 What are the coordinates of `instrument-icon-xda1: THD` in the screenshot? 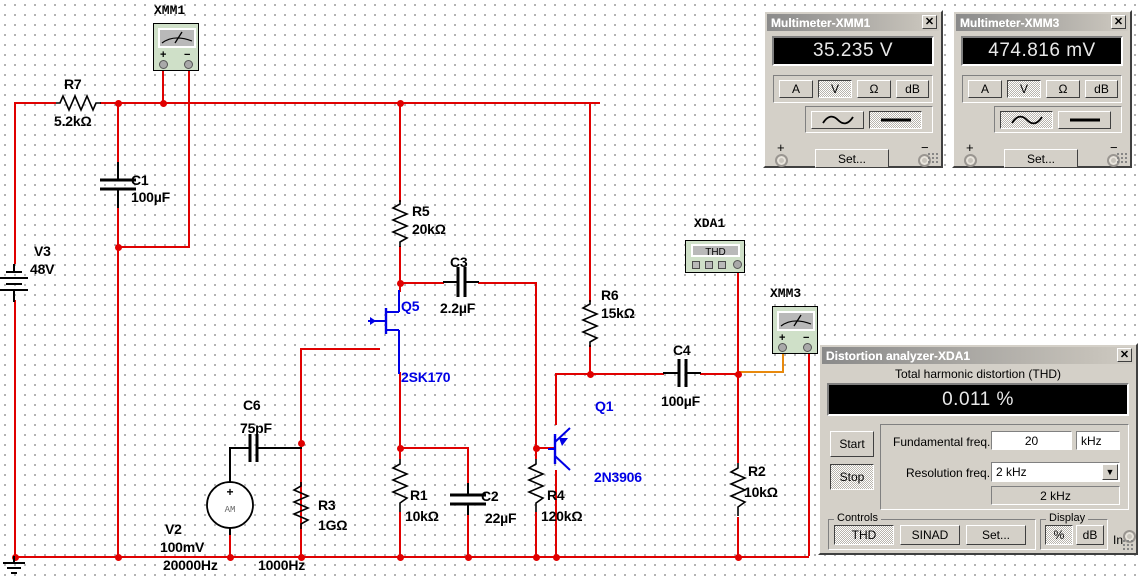 It's located at (715, 256).